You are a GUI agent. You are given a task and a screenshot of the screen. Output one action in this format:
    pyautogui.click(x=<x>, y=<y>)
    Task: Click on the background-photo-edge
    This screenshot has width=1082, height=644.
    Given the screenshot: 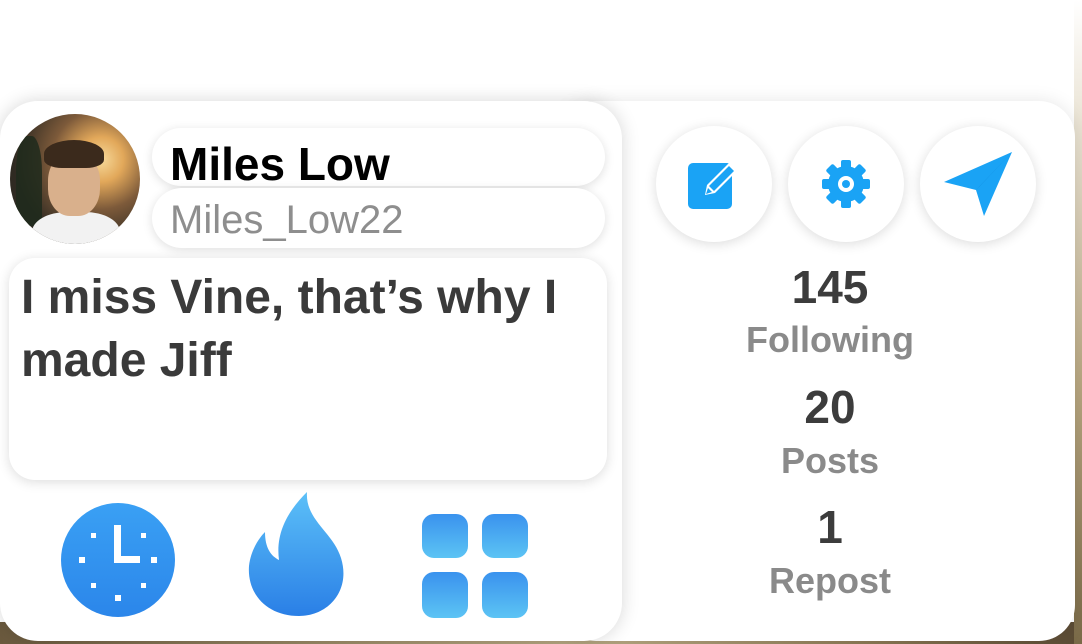 What is the action you would take?
    pyautogui.click(x=1078, y=322)
    